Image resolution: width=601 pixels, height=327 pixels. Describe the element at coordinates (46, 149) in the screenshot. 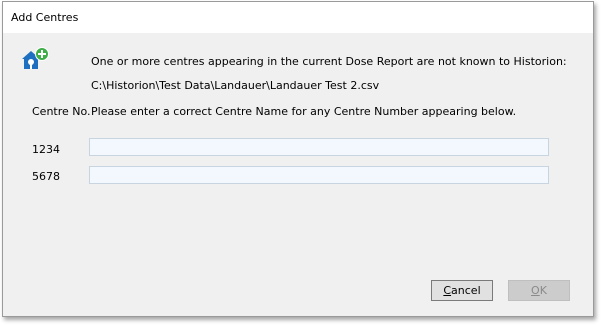

I see `centre-number-label: 1234` at that location.